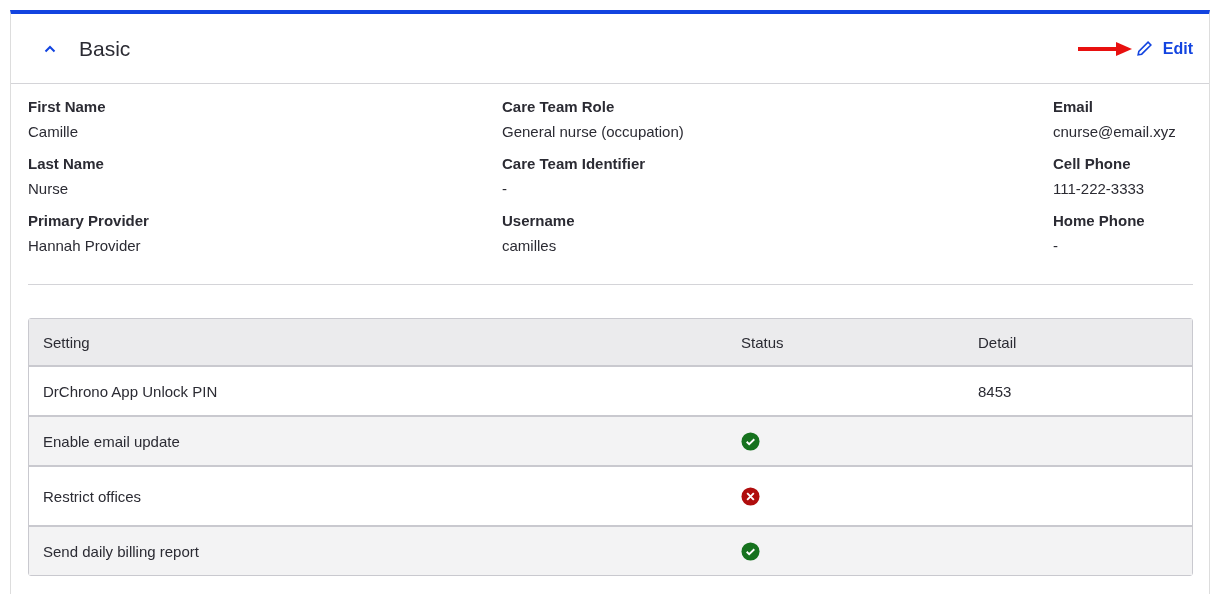 This screenshot has height=594, width=1213. What do you see at coordinates (121, 551) in the screenshot?
I see `table-cell-text: Send daily billing report` at bounding box center [121, 551].